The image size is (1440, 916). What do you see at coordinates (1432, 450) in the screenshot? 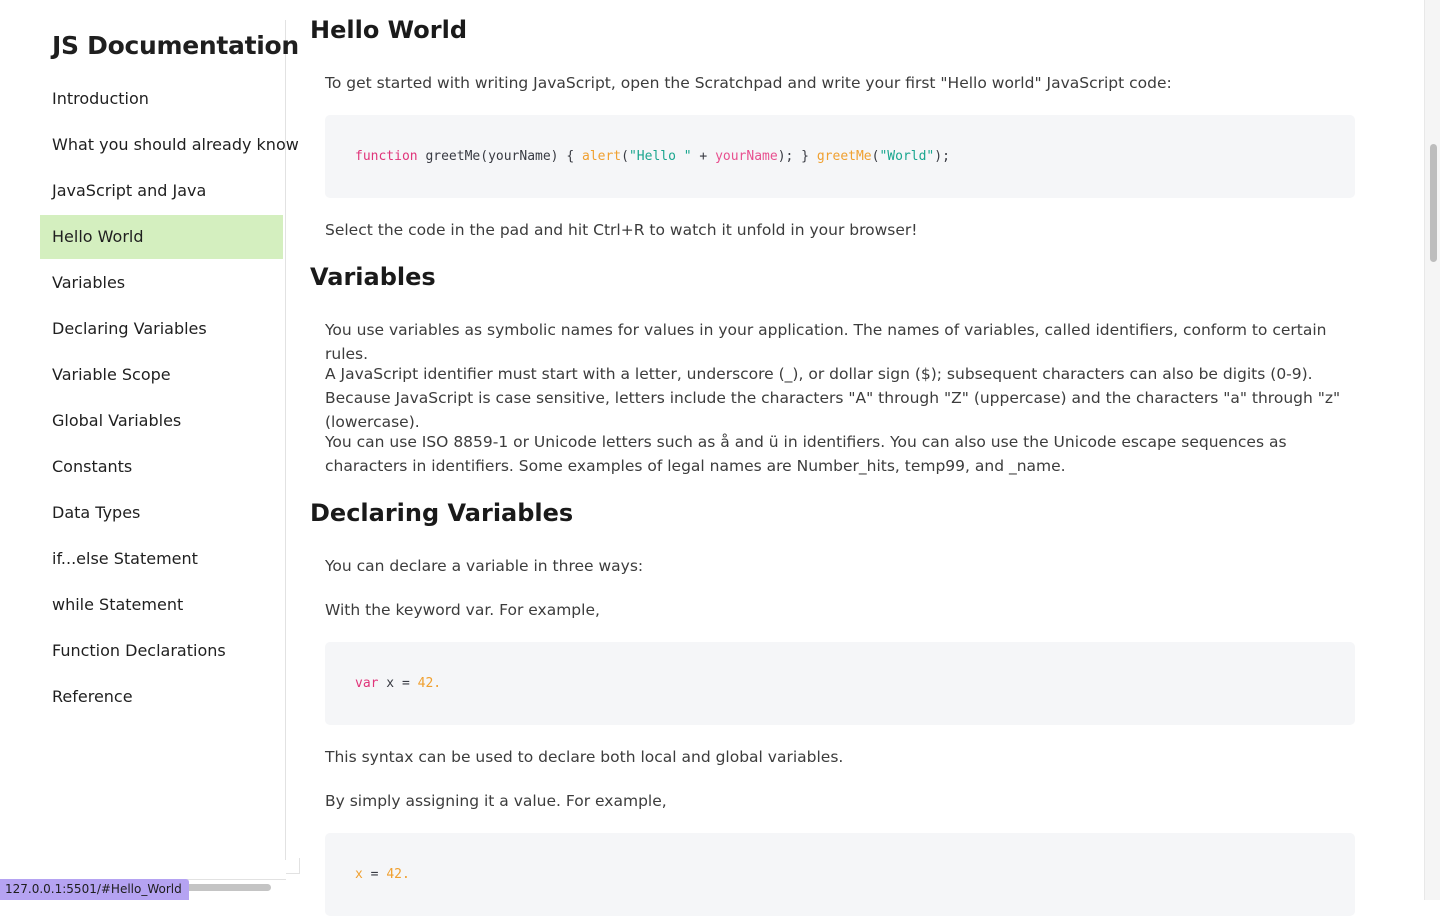
I see `vertical-scrollbar` at bounding box center [1432, 450].